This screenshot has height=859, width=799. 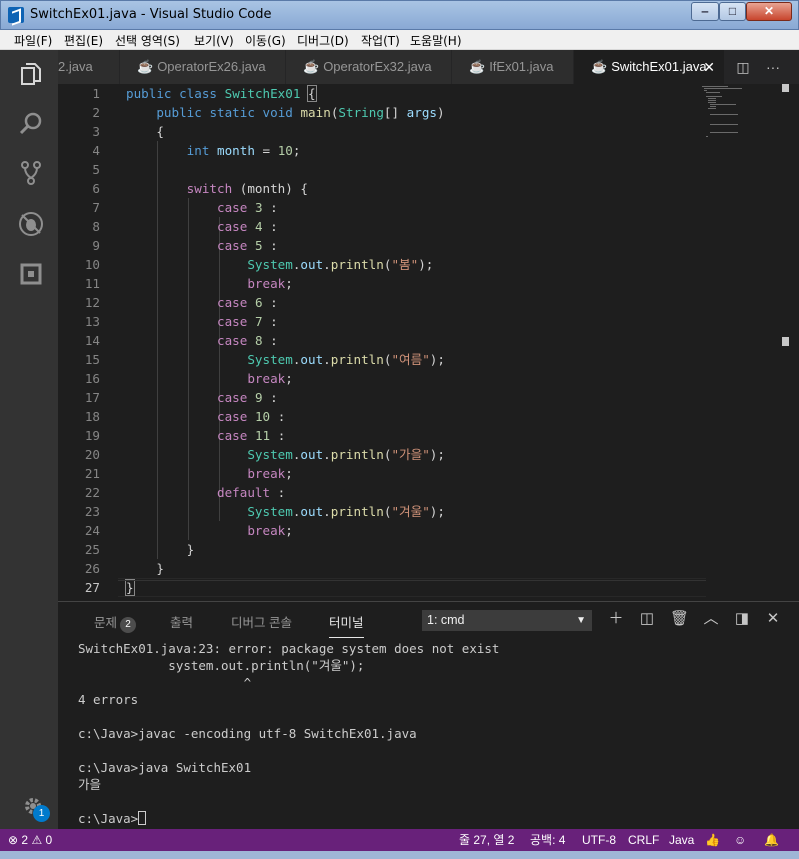 What do you see at coordinates (185, 492) in the screenshot?
I see `code-line: 22 default :` at bounding box center [185, 492].